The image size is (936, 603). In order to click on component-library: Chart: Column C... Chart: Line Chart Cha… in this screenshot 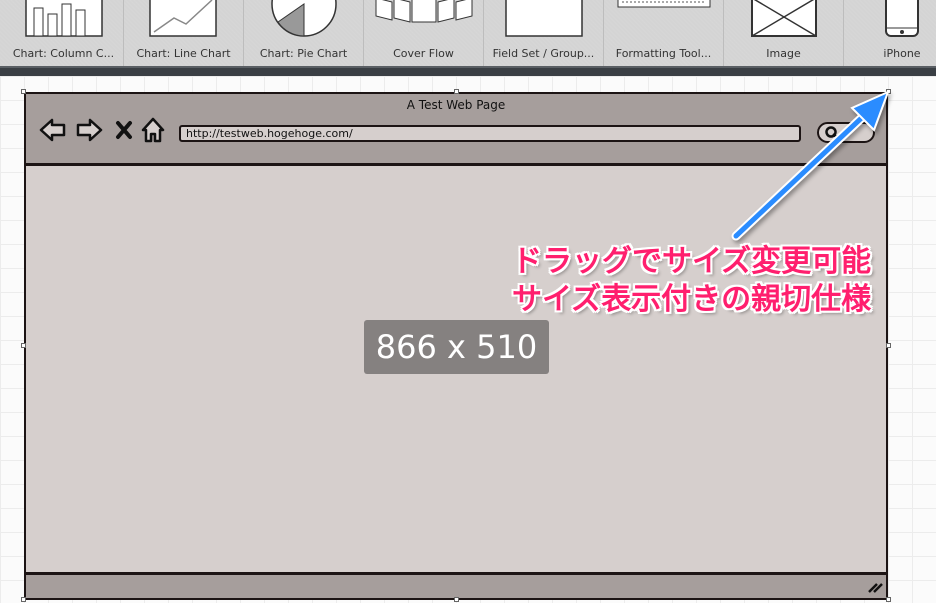, I will do `click(468, 33)`.